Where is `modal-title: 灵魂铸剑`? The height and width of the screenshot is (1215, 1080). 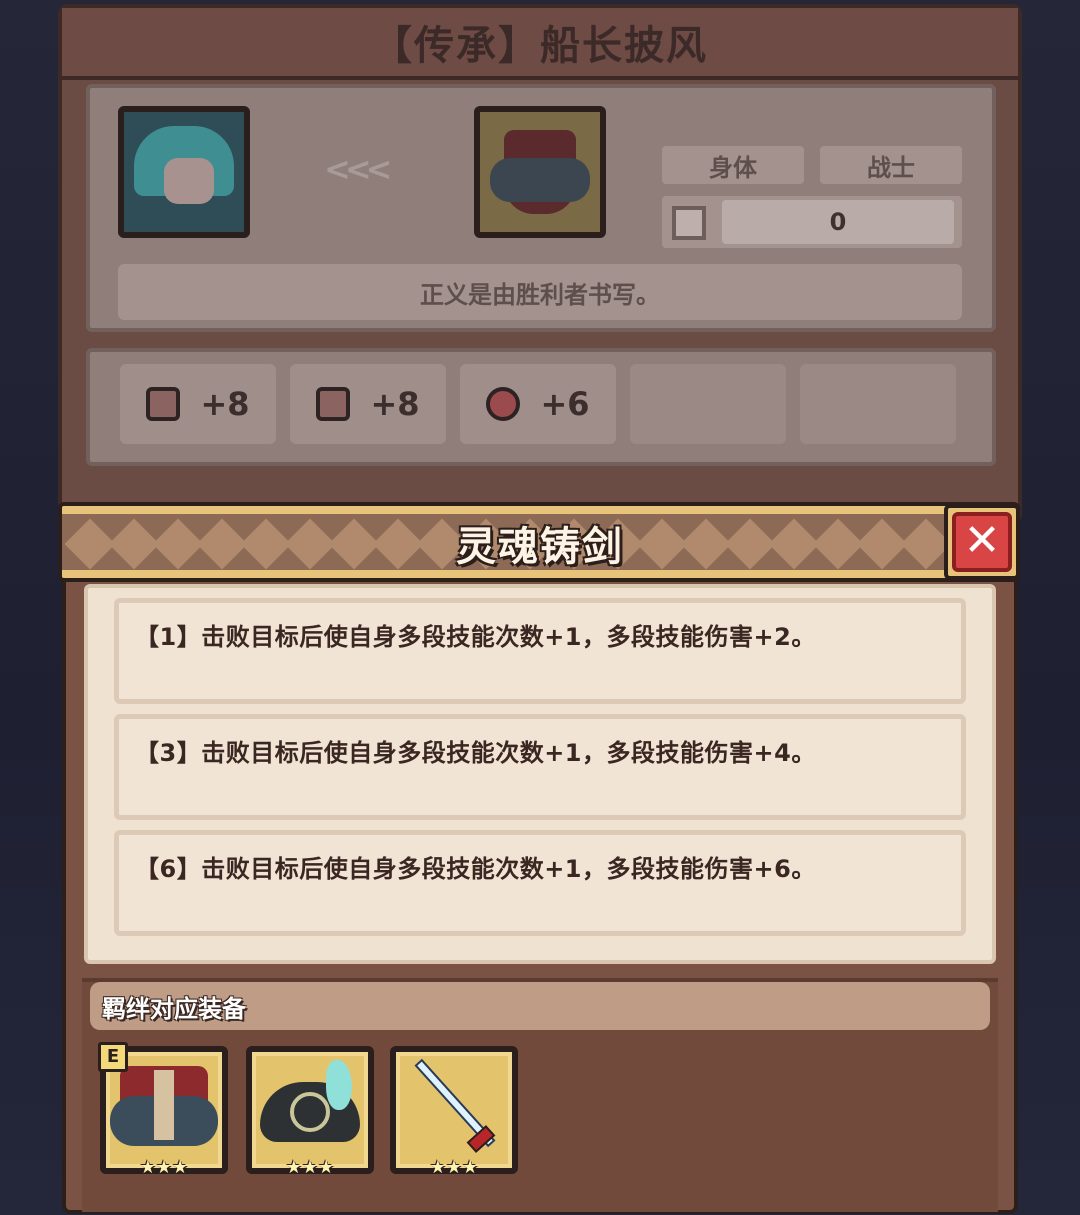 modal-title: 灵魂铸剑 is located at coordinates (540, 547).